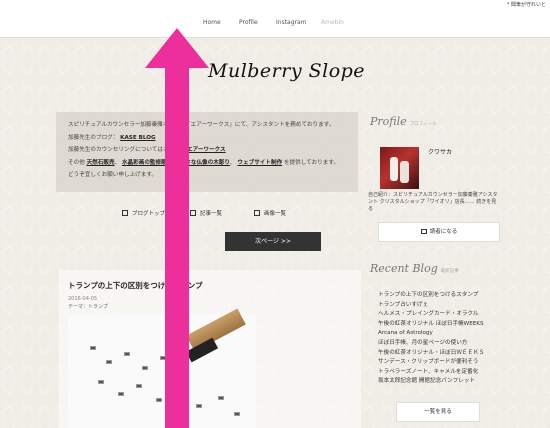  What do you see at coordinates (443, 315) in the screenshot?
I see `recent-post-item: ヘルメス・プレイングカード・オラクル` at bounding box center [443, 315].